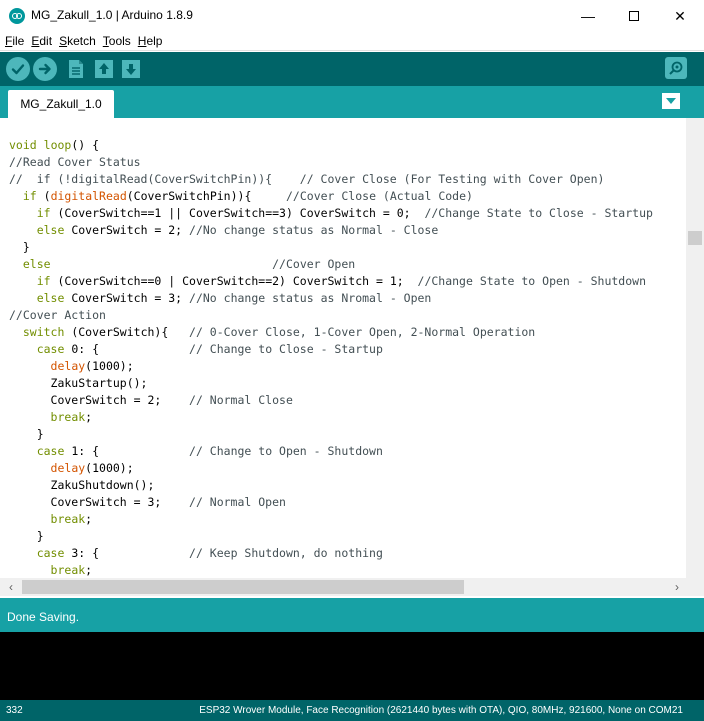  What do you see at coordinates (23, 145) in the screenshot?
I see `code-token: void` at bounding box center [23, 145].